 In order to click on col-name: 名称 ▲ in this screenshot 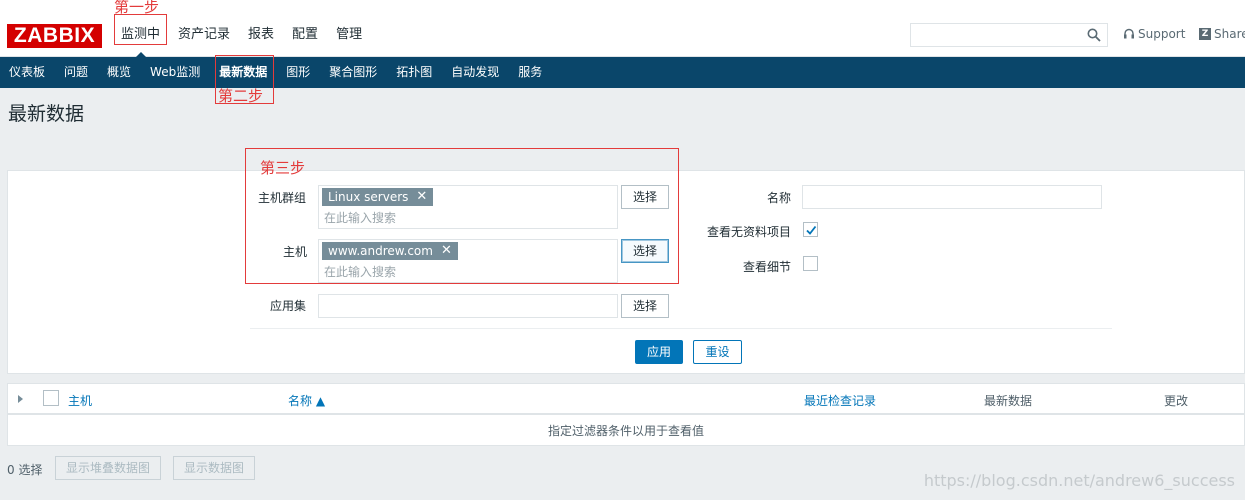, I will do `click(306, 400)`.